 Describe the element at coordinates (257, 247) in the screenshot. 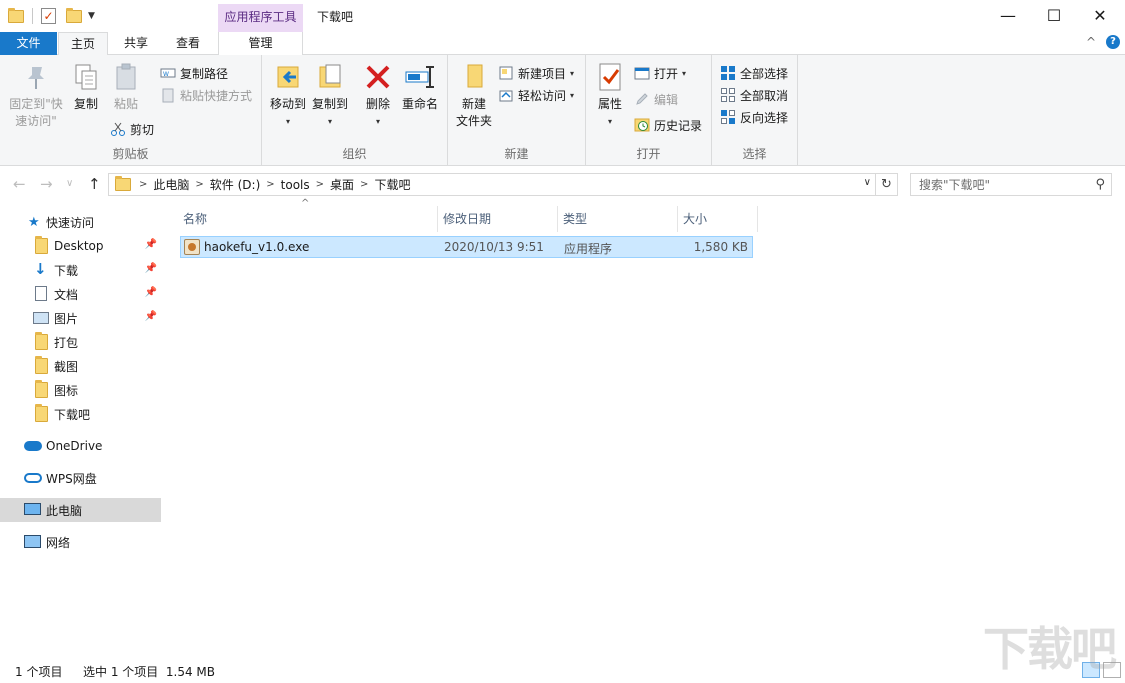

I see `file-name: haokefu_v1.0.exe` at that location.